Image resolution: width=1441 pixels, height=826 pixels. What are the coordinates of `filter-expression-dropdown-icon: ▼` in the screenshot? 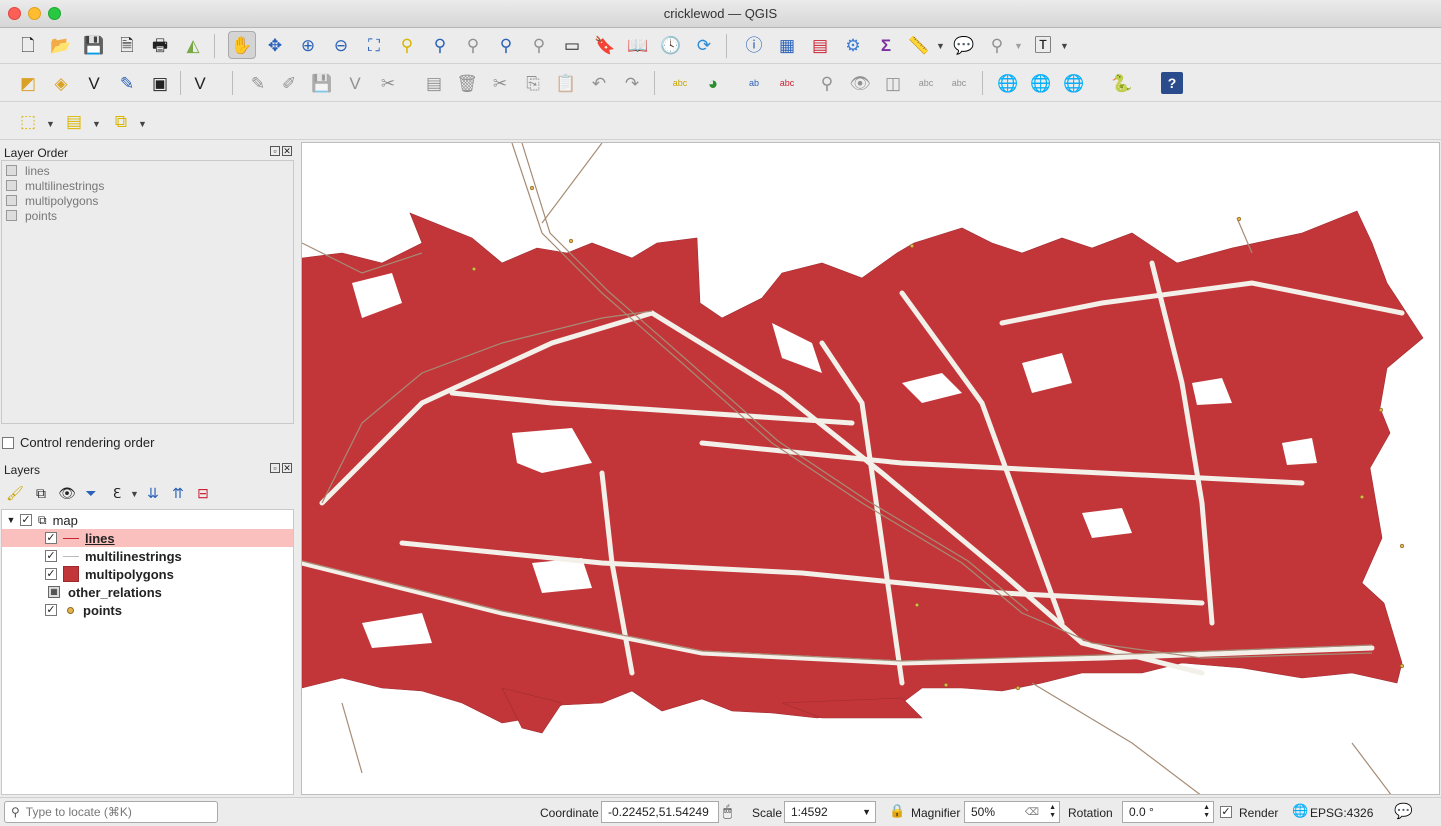 It's located at (134, 494).